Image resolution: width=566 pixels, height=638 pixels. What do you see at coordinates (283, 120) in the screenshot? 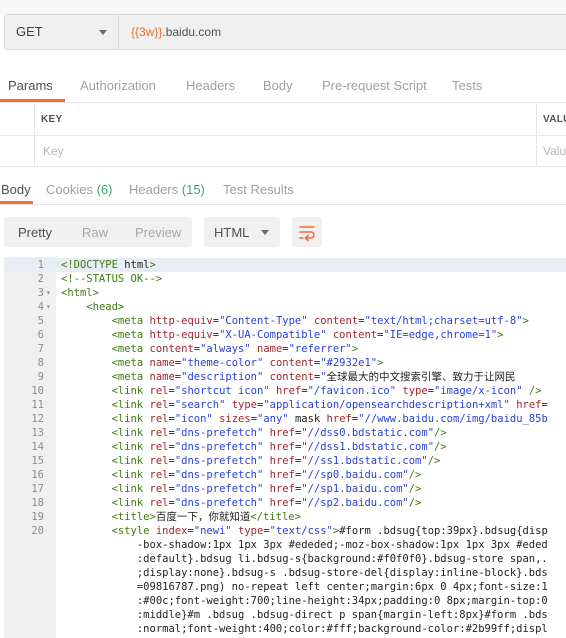
I see `params-header-row` at bounding box center [283, 120].